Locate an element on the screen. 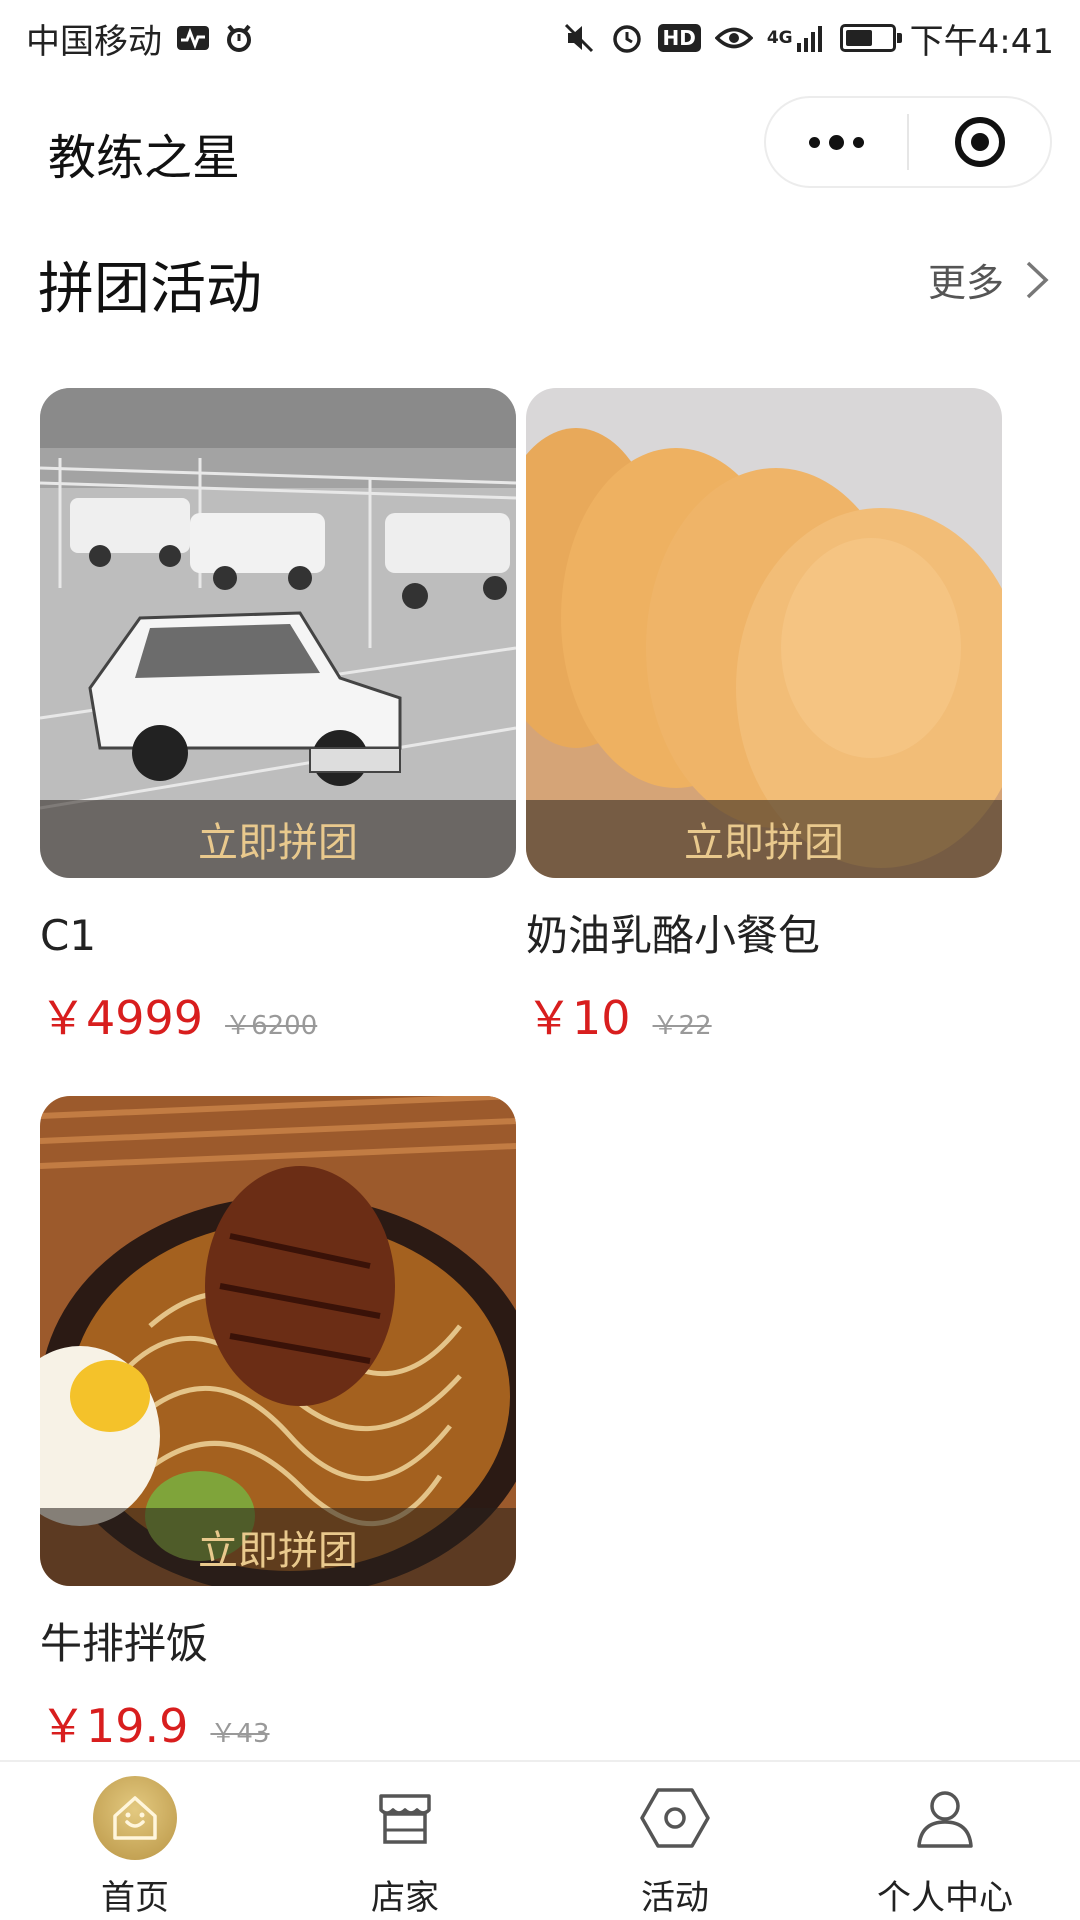 This screenshot has height=1920, width=1080. product-name: C1 is located at coordinates (68, 935).